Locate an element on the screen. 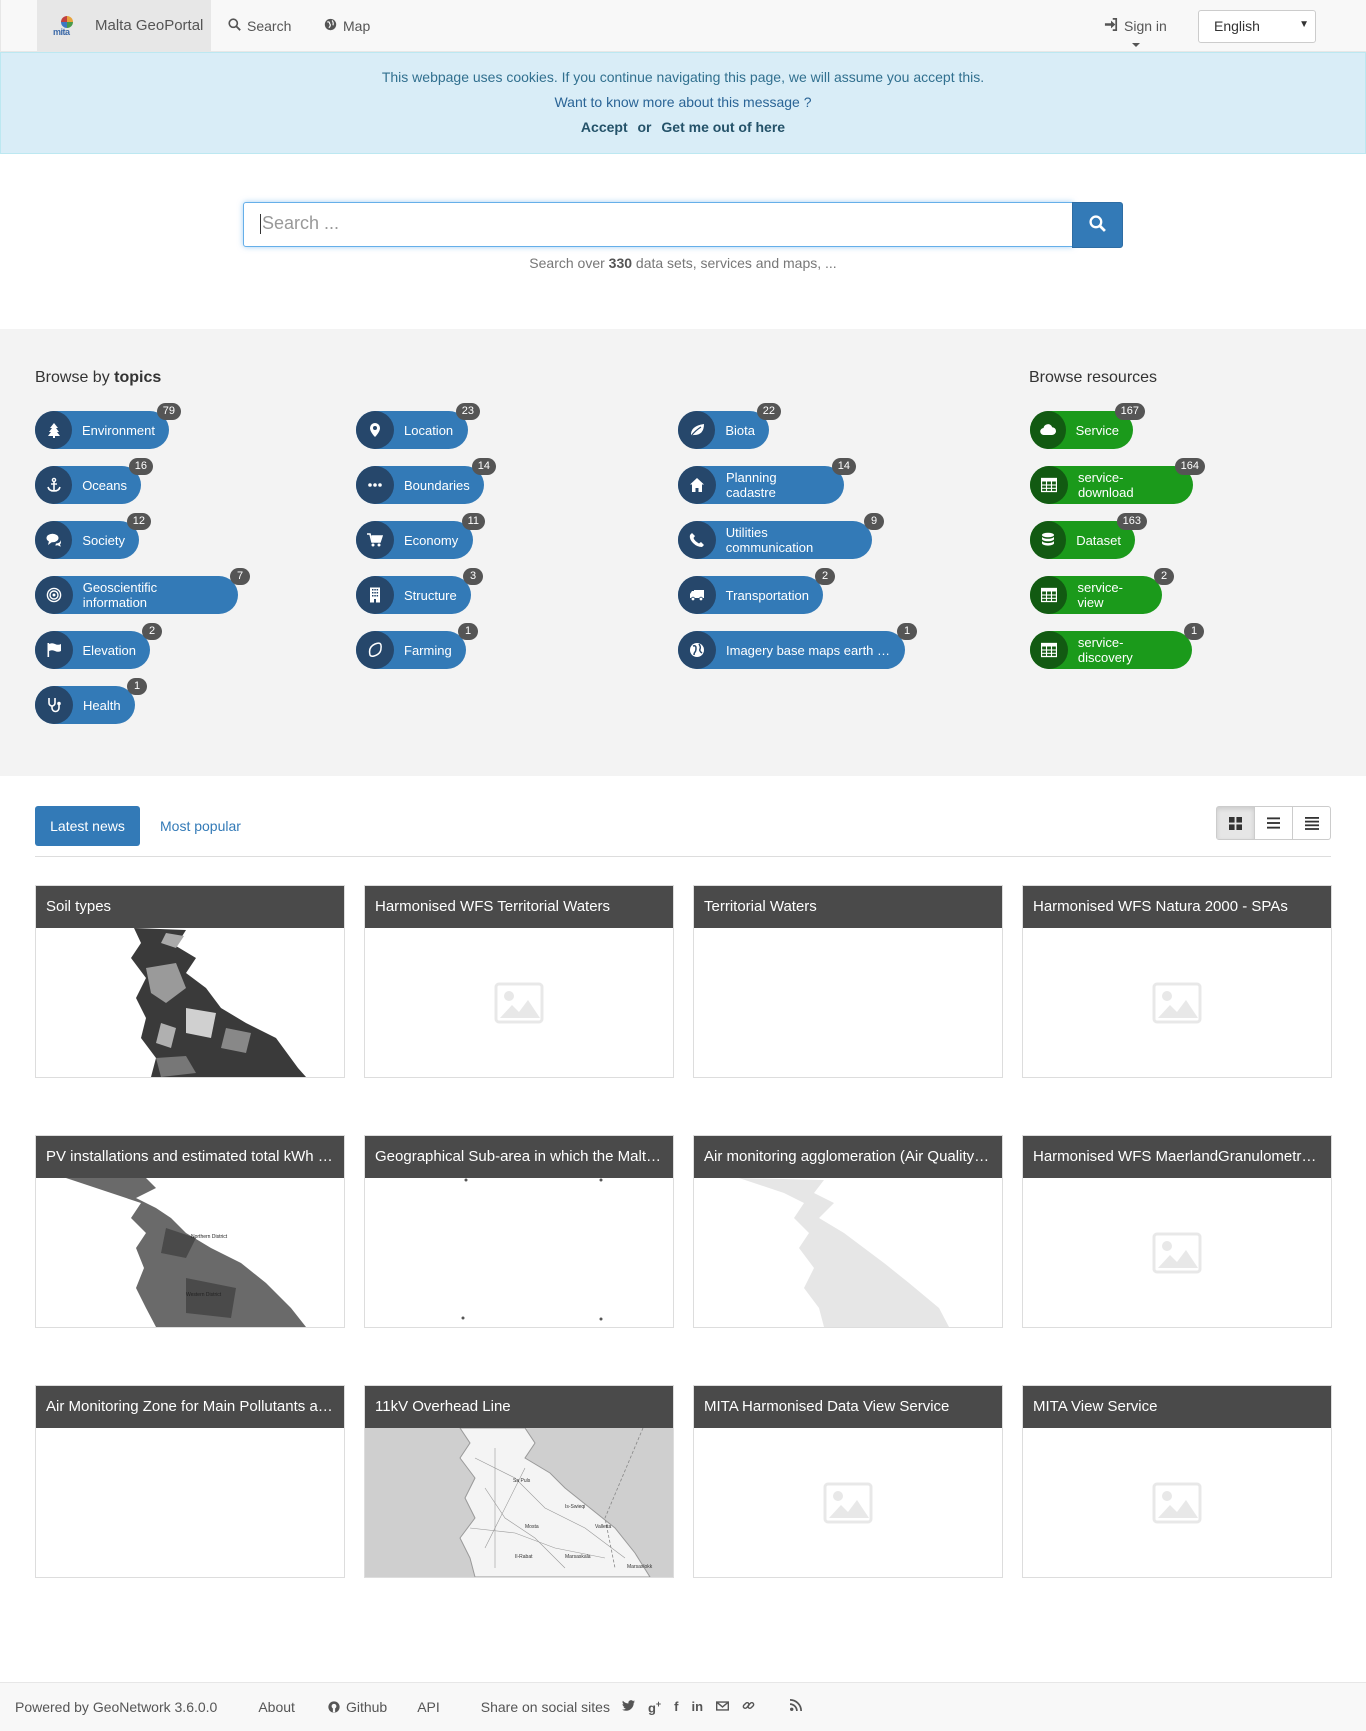 This screenshot has height=1731, width=1366. nav-map-link: Map is located at coordinates (347, 25).